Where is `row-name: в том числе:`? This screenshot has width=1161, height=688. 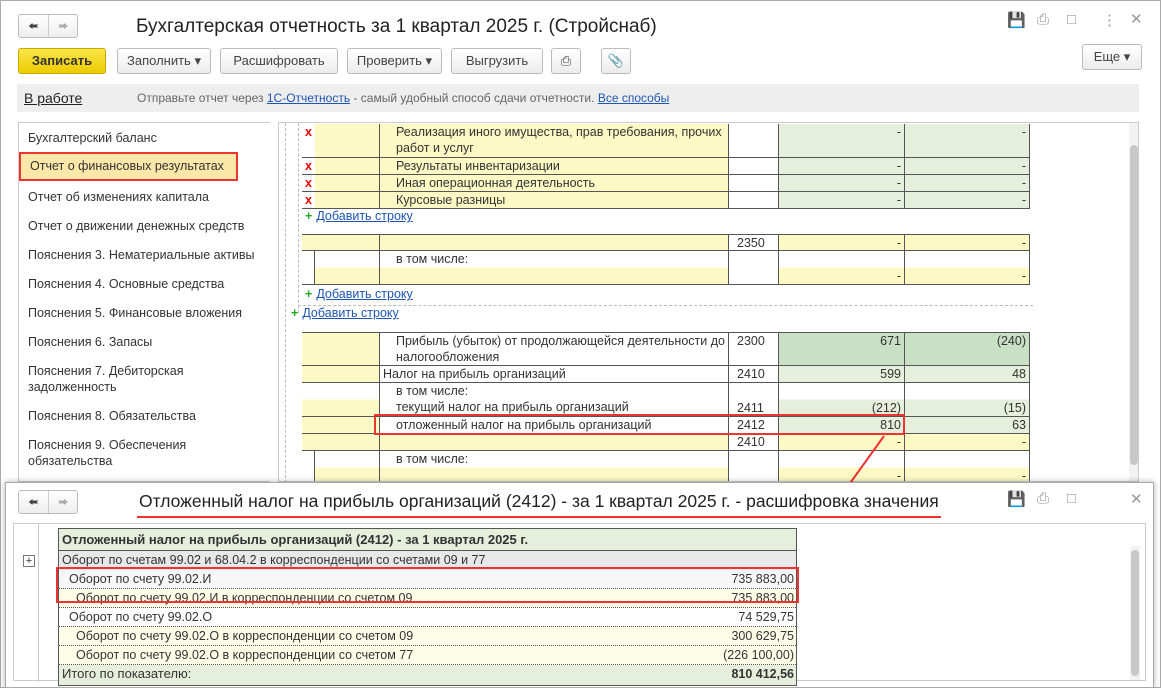
row-name: в том числе: is located at coordinates (554, 466).